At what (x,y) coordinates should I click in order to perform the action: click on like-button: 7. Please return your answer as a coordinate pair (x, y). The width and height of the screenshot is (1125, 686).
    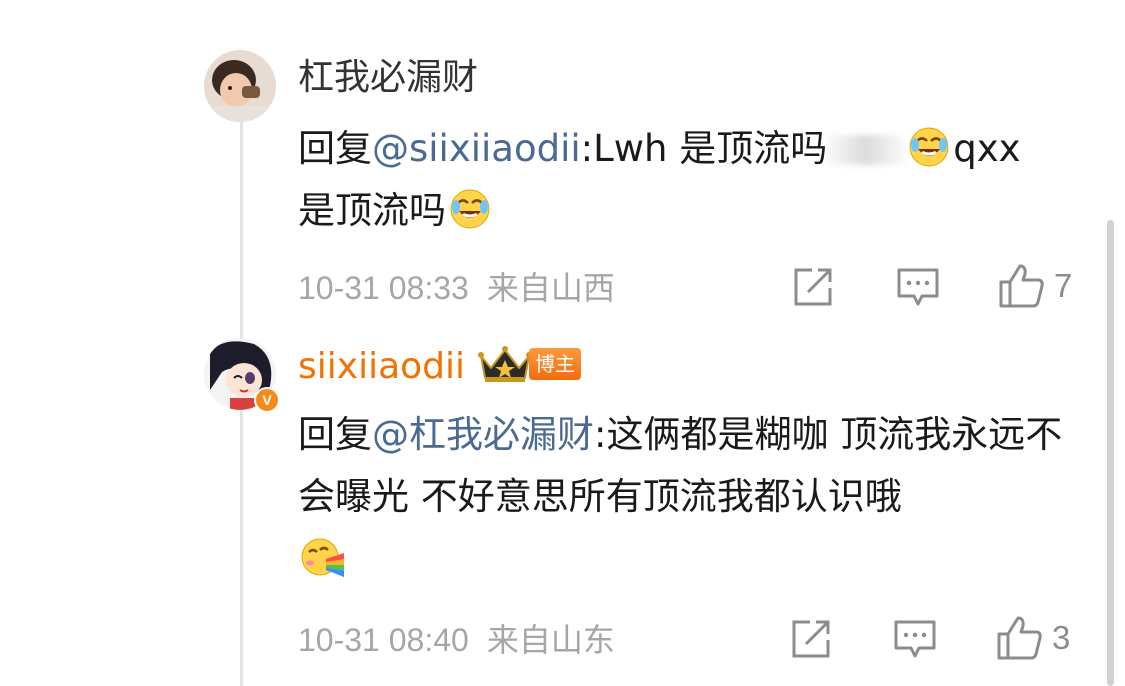
    Looking at the image, I should click on (1035, 286).